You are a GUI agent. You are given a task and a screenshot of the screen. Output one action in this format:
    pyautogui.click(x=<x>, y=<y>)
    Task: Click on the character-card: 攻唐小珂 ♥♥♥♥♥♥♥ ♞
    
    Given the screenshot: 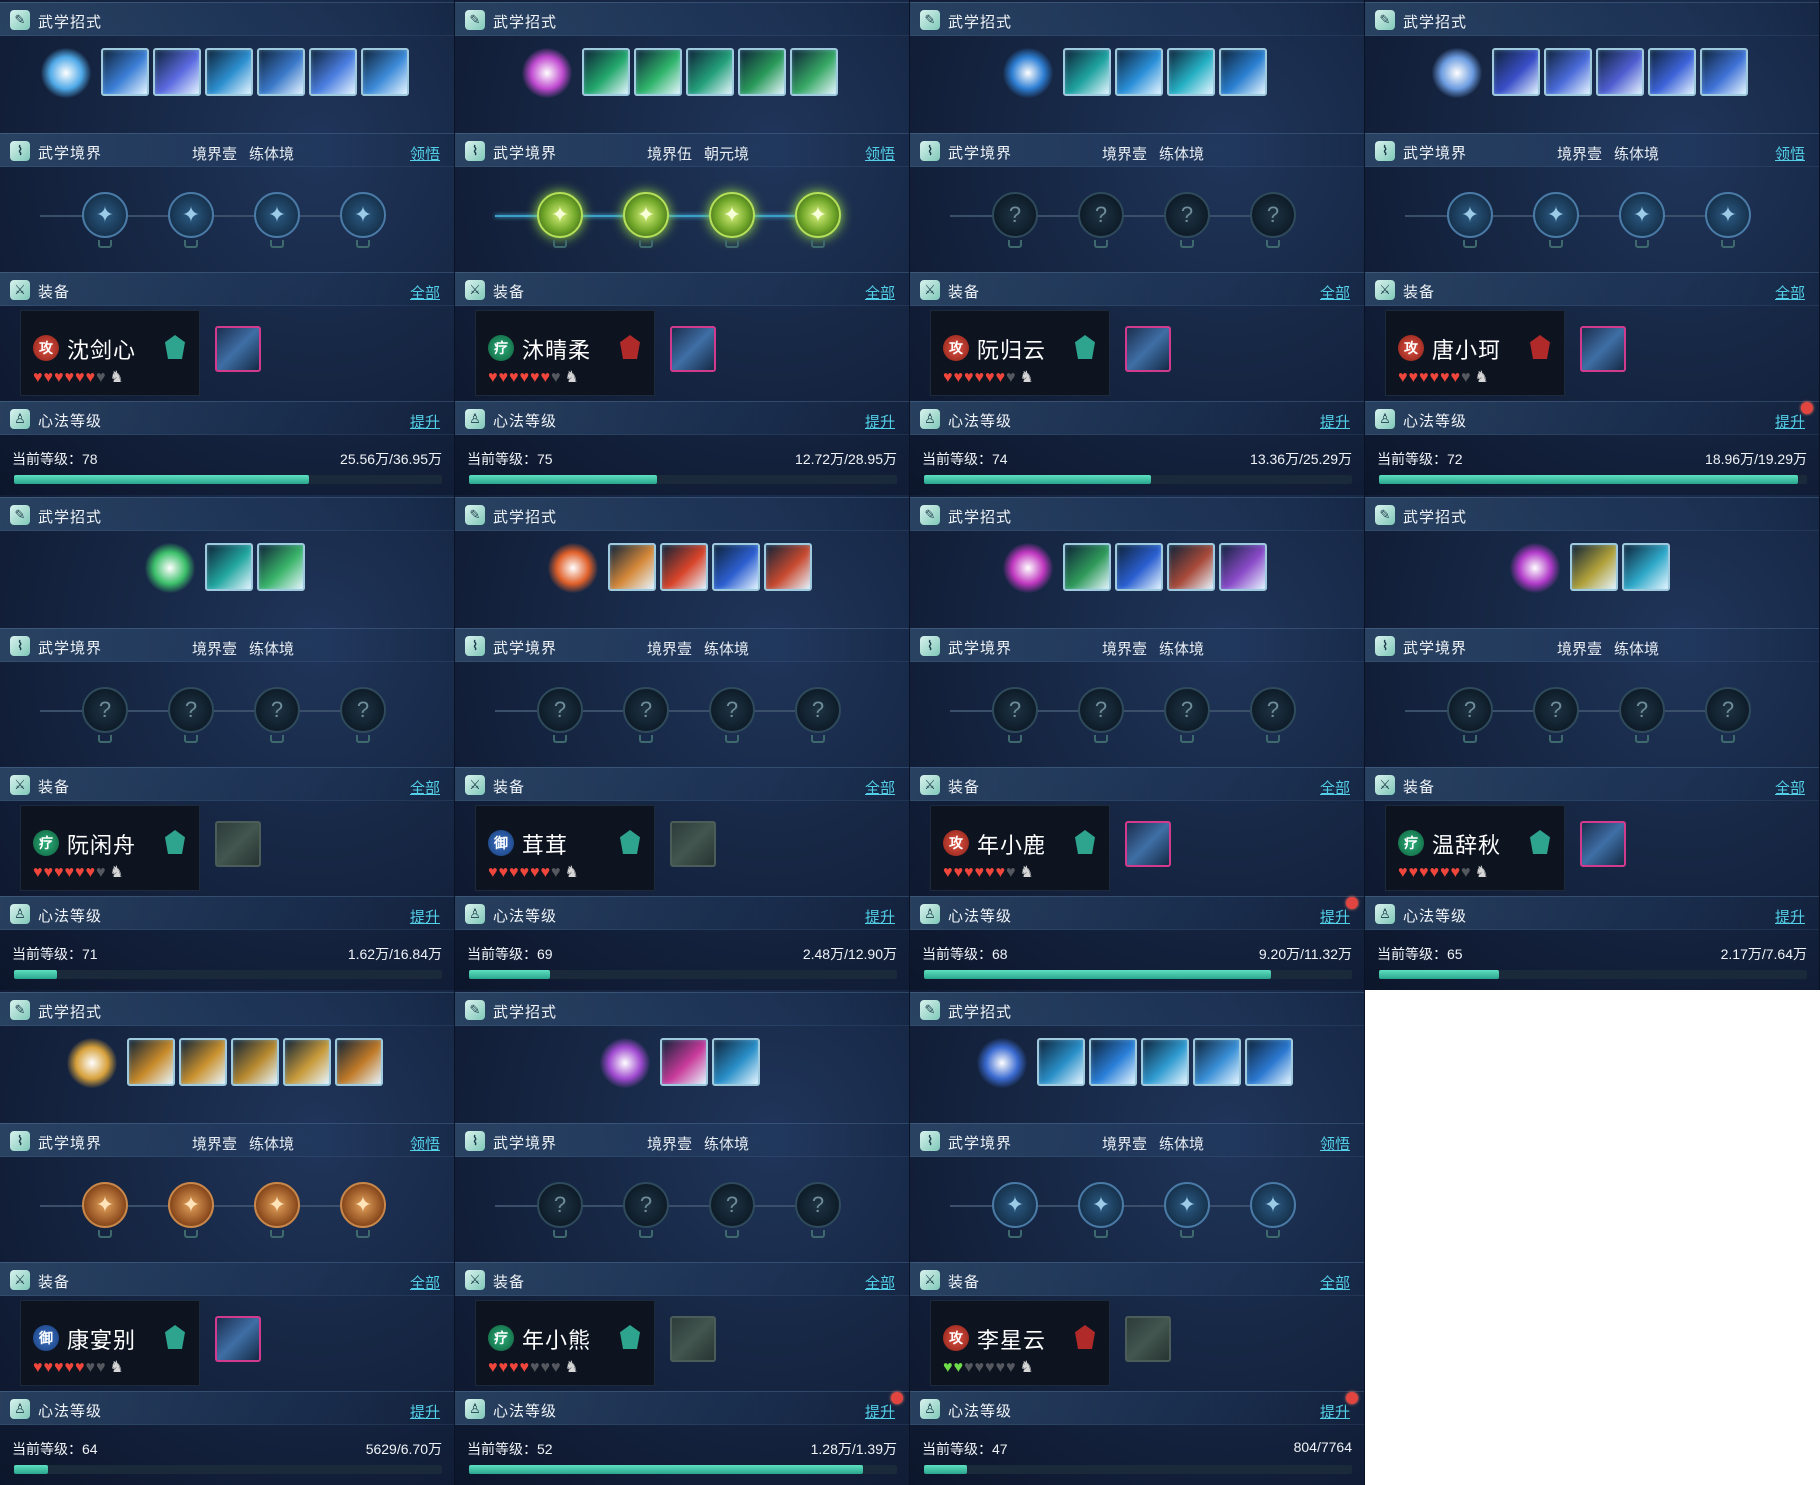 What is the action you would take?
    pyautogui.click(x=1475, y=353)
    